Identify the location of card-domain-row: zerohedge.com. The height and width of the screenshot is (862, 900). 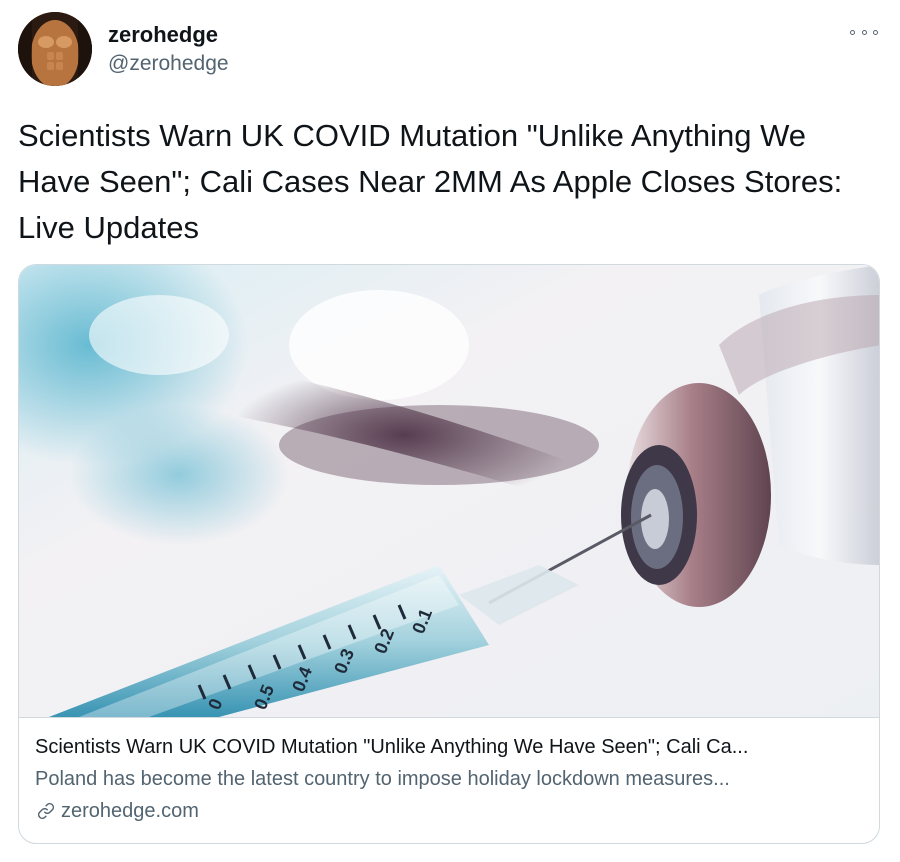
(450, 811).